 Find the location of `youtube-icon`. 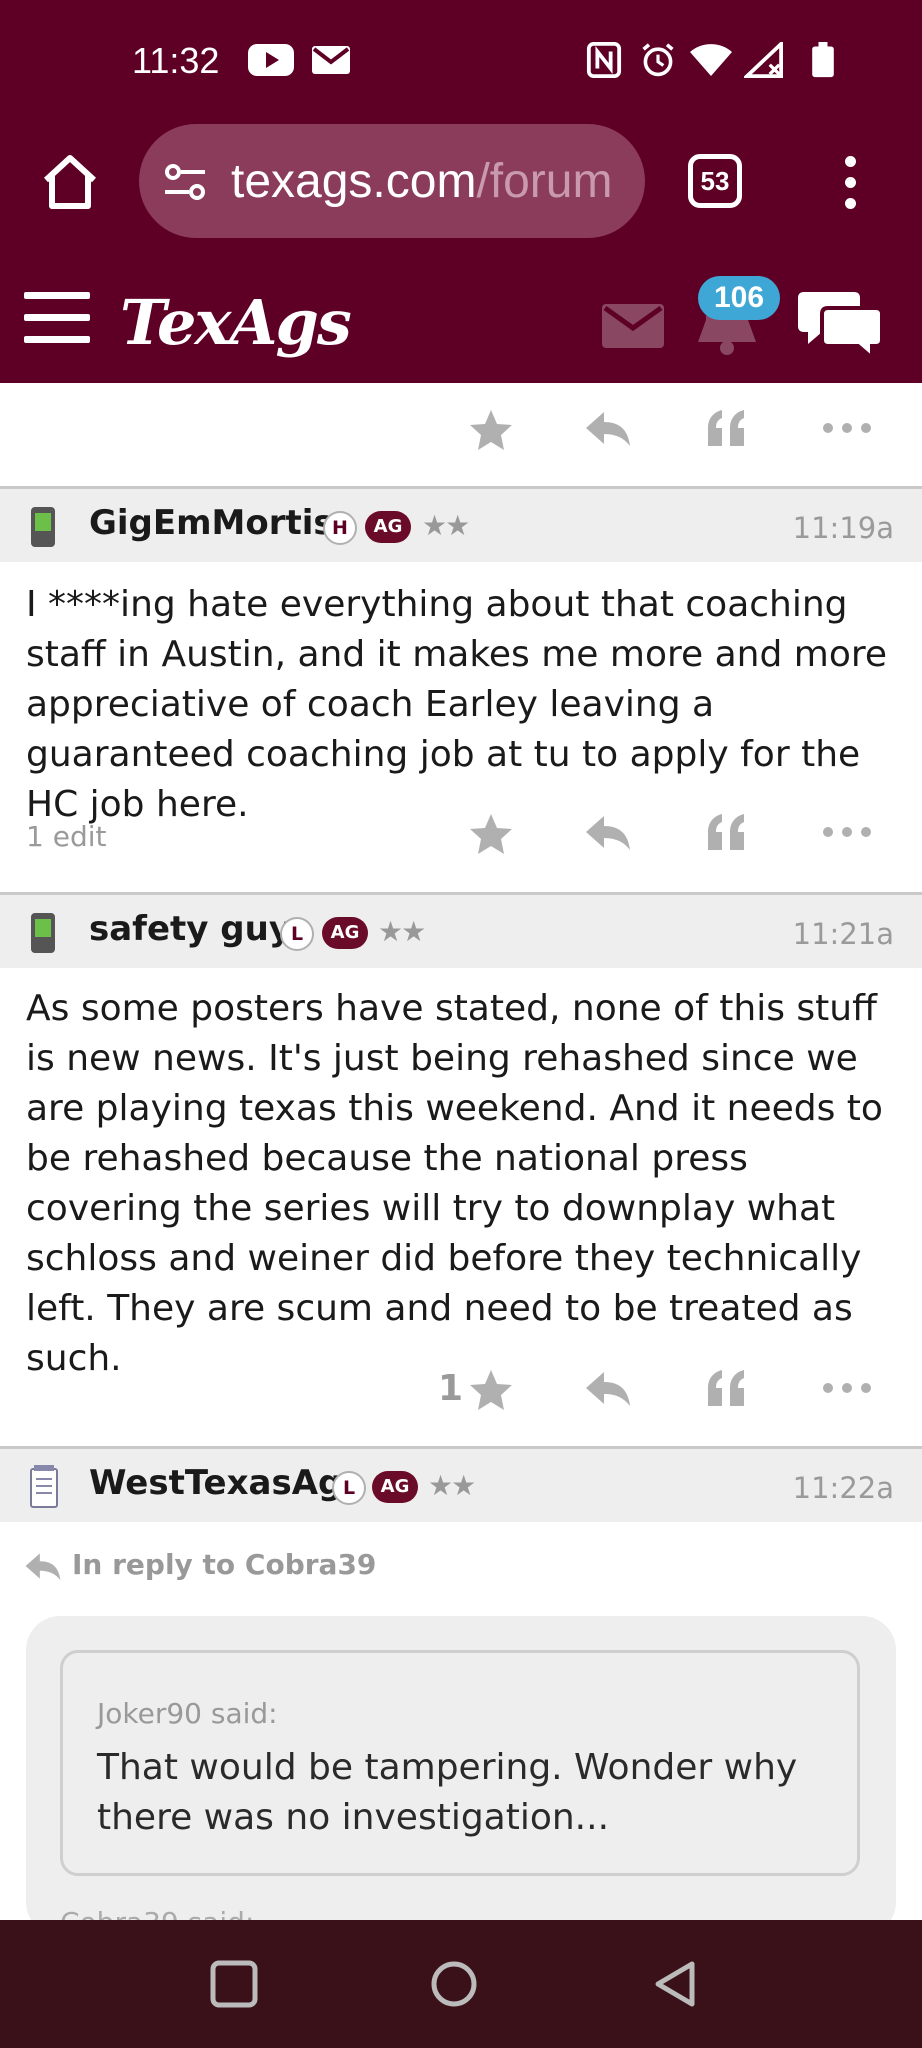

youtube-icon is located at coordinates (271, 60).